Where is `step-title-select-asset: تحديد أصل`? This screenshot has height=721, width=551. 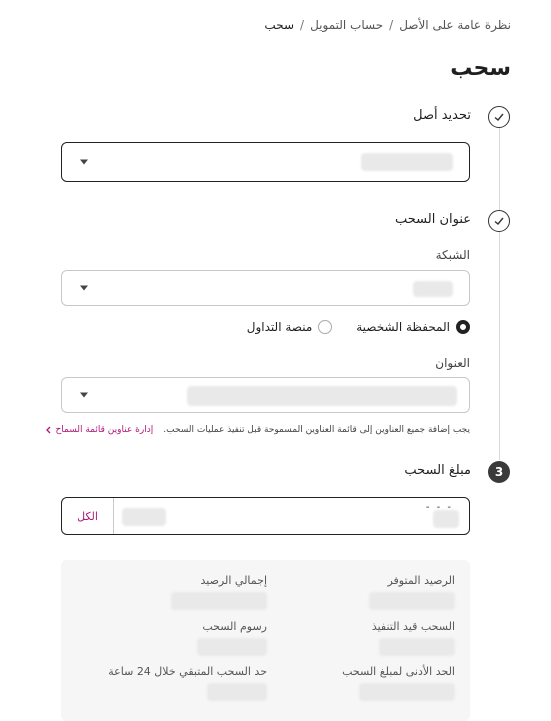 step-title-select-asset: تحديد أصل is located at coordinates (442, 115).